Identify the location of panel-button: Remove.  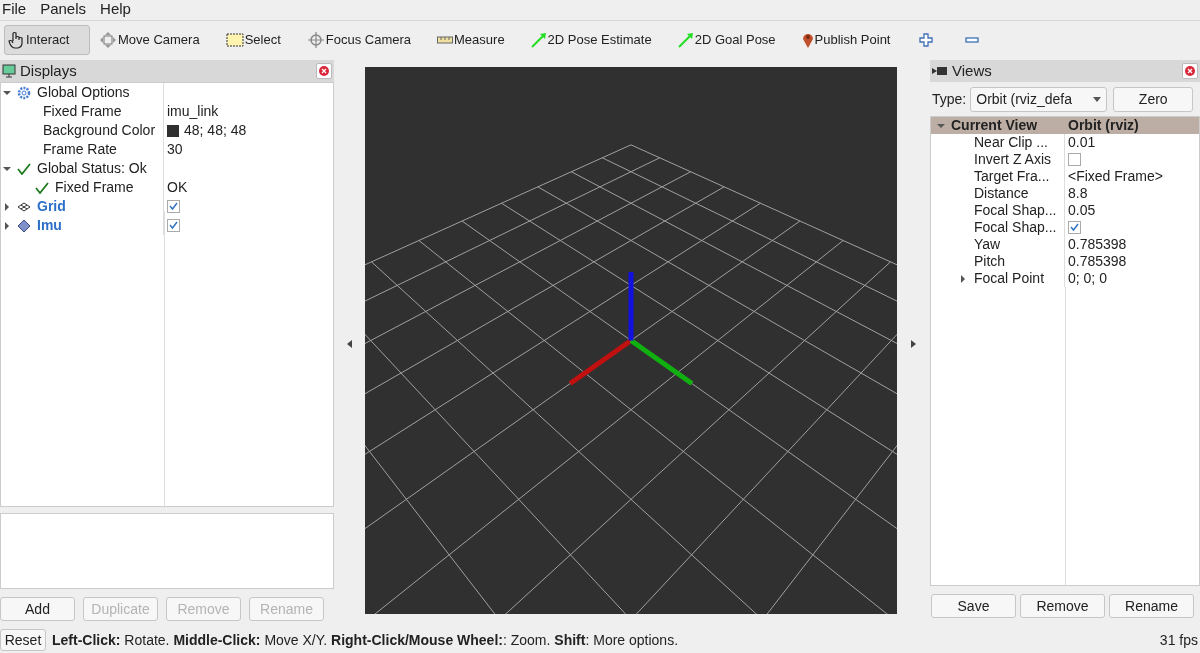
(1062, 606).